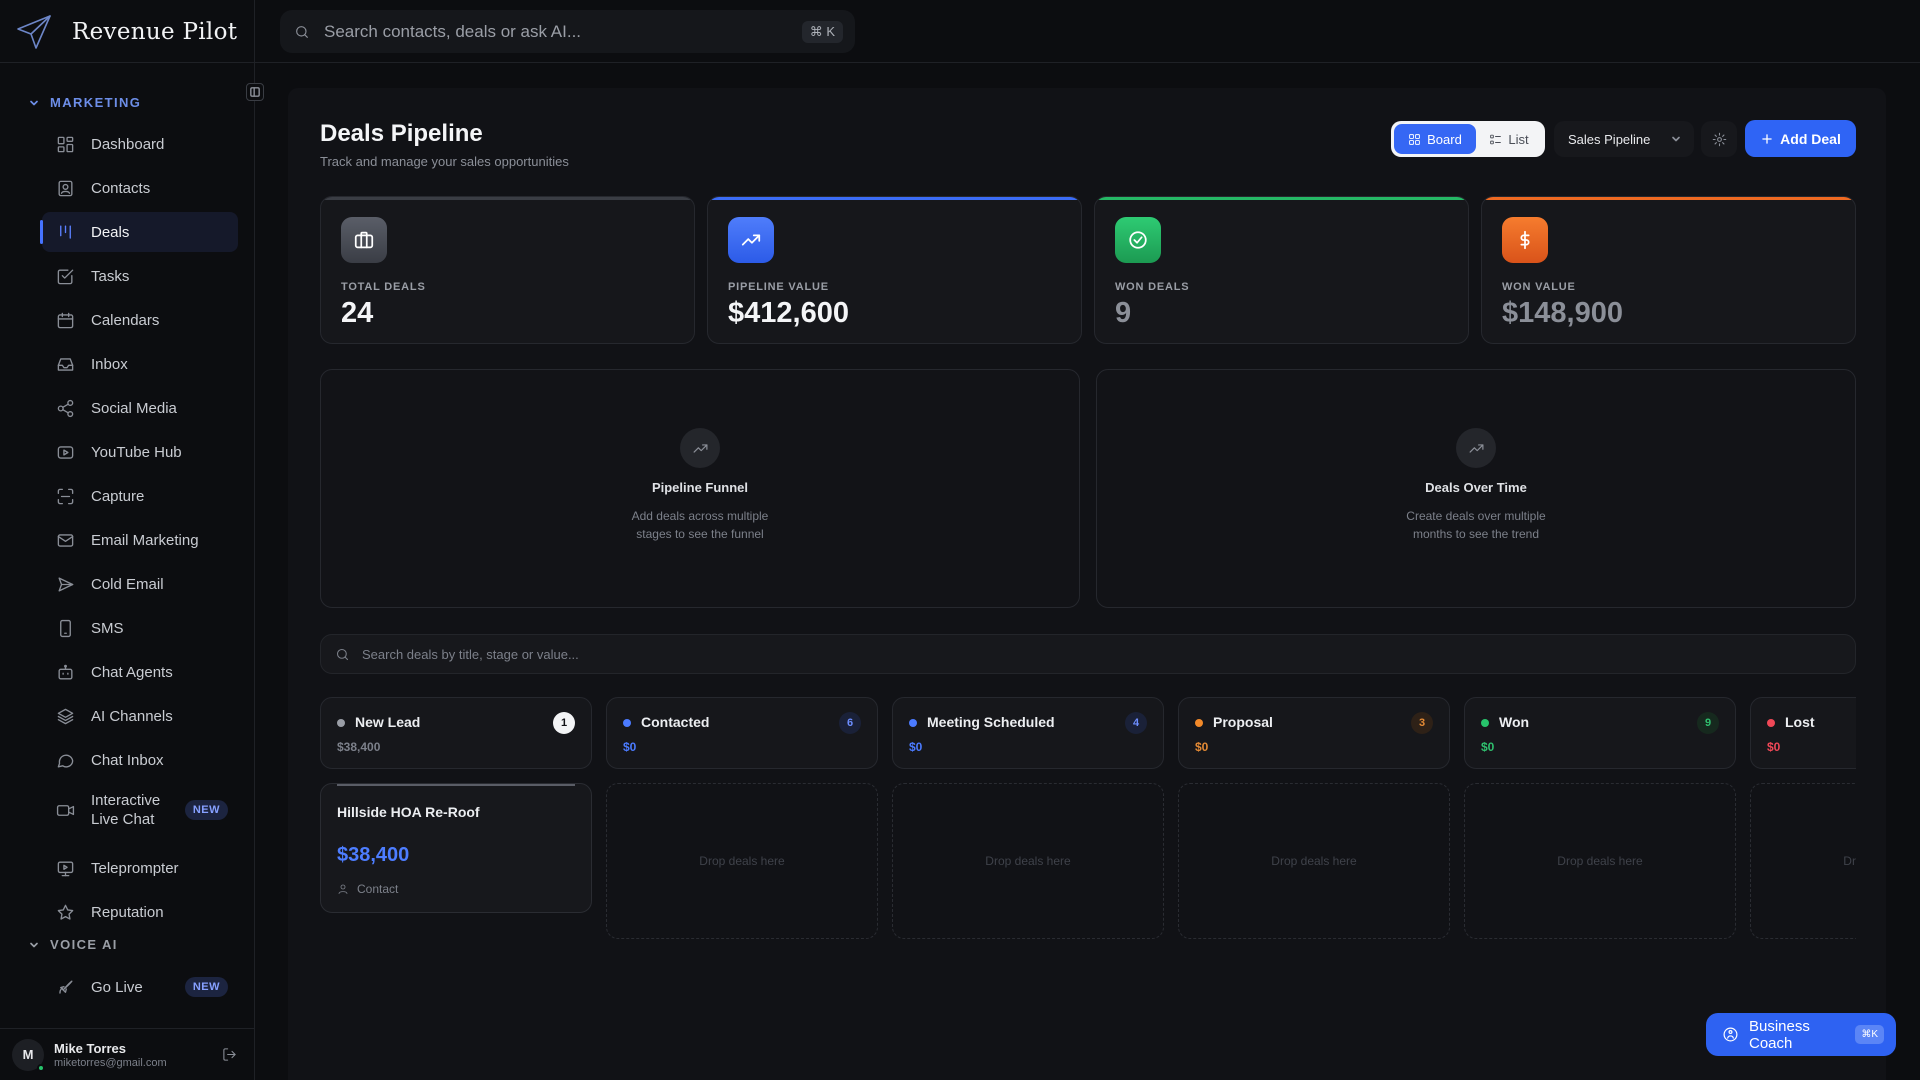  What do you see at coordinates (84, 102) in the screenshot?
I see `section-marketing: MARKETING` at bounding box center [84, 102].